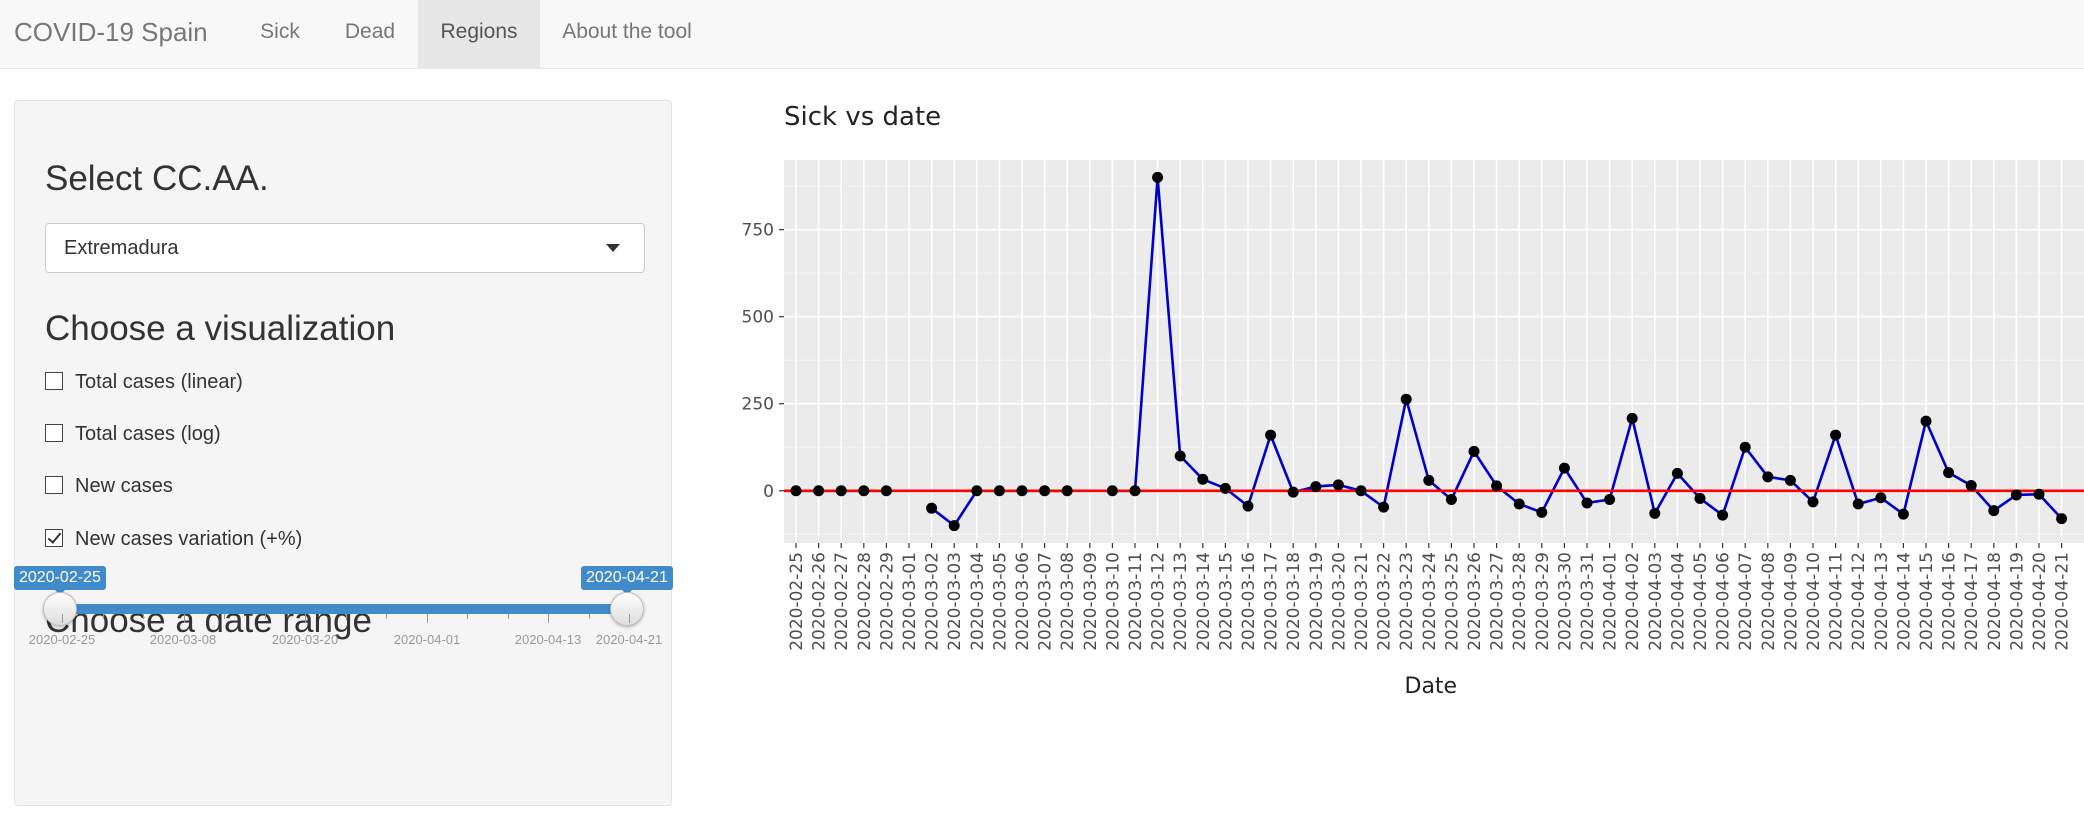 The width and height of the screenshot is (2084, 827). I want to click on y-axis: 0 250 500 750, so click(763, 361).